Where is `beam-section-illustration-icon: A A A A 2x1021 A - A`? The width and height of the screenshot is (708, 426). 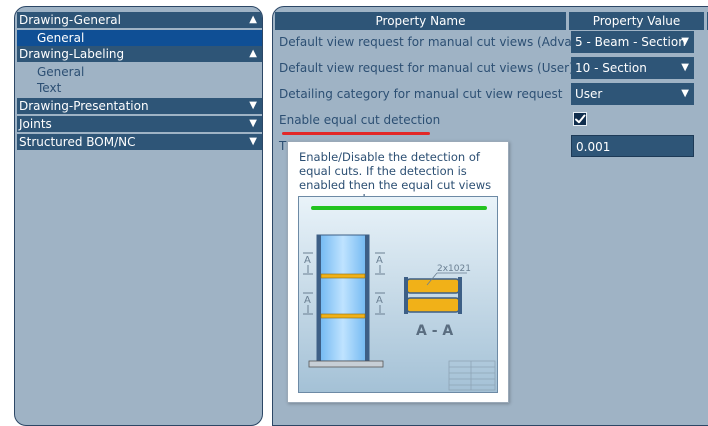 beam-section-illustration-icon: A A A A 2x1021 A - A is located at coordinates (398, 294).